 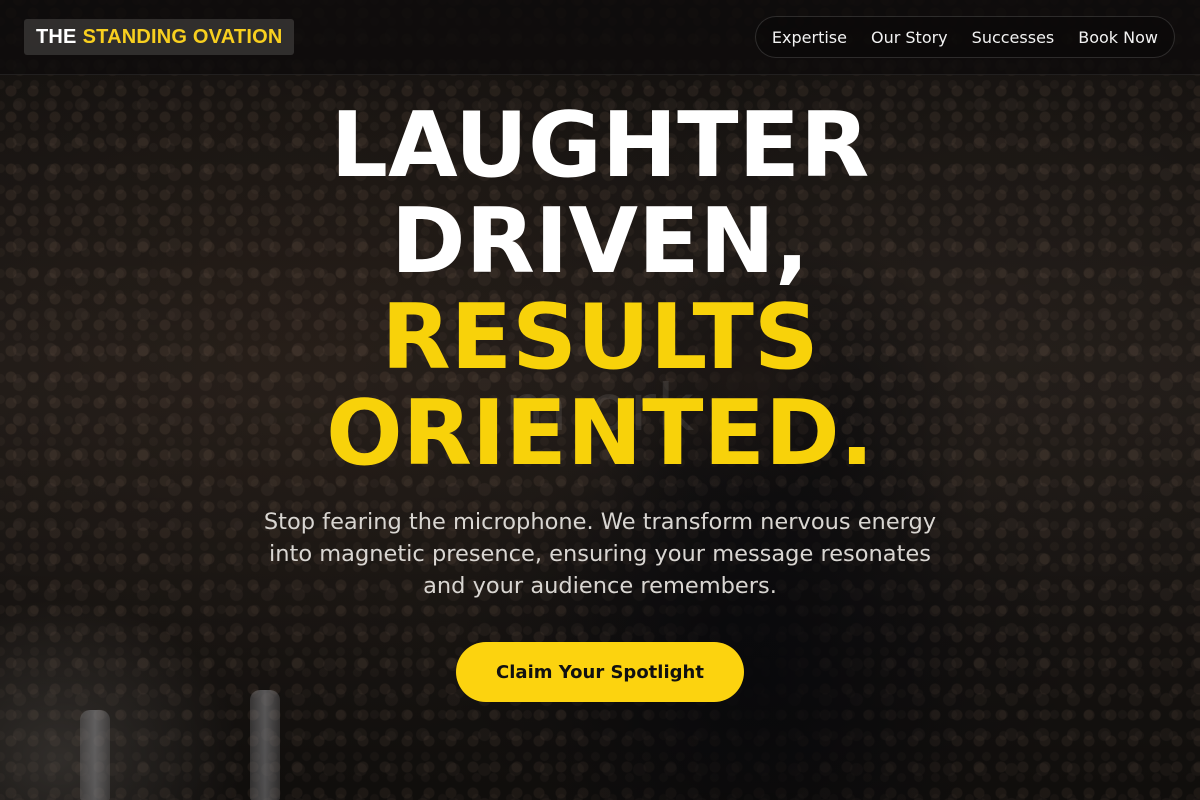 What do you see at coordinates (809, 37) in the screenshot?
I see `nav-link-expertise: Expertise` at bounding box center [809, 37].